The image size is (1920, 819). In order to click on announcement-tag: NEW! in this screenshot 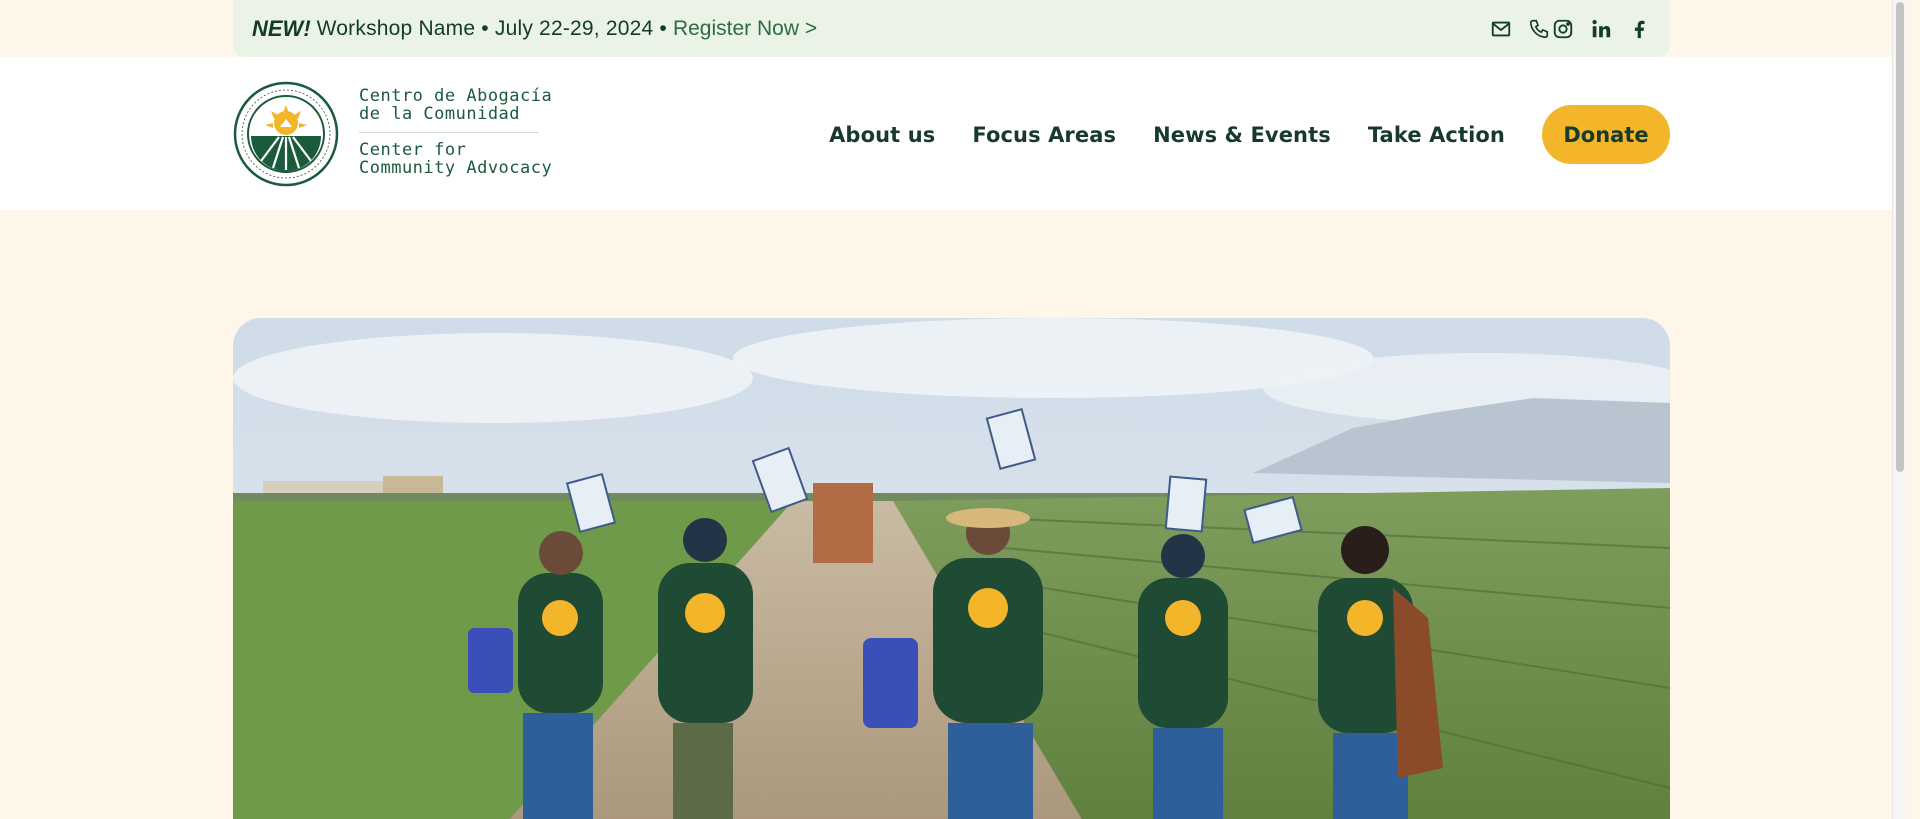, I will do `click(281, 28)`.